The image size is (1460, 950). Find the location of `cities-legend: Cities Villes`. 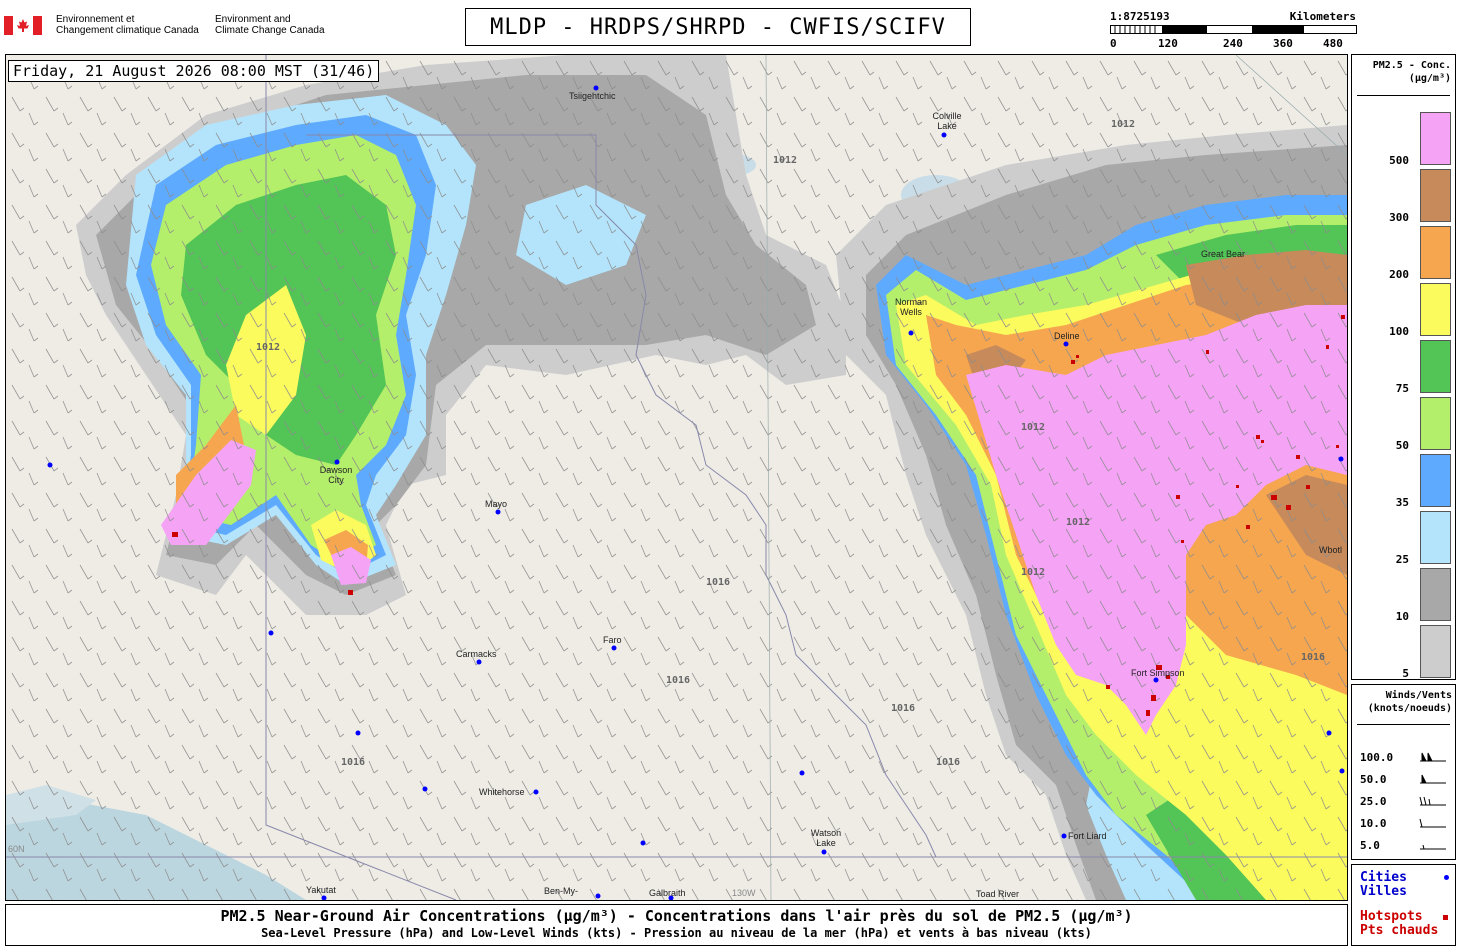

cities-legend: Cities Villes is located at coordinates (1383, 884).